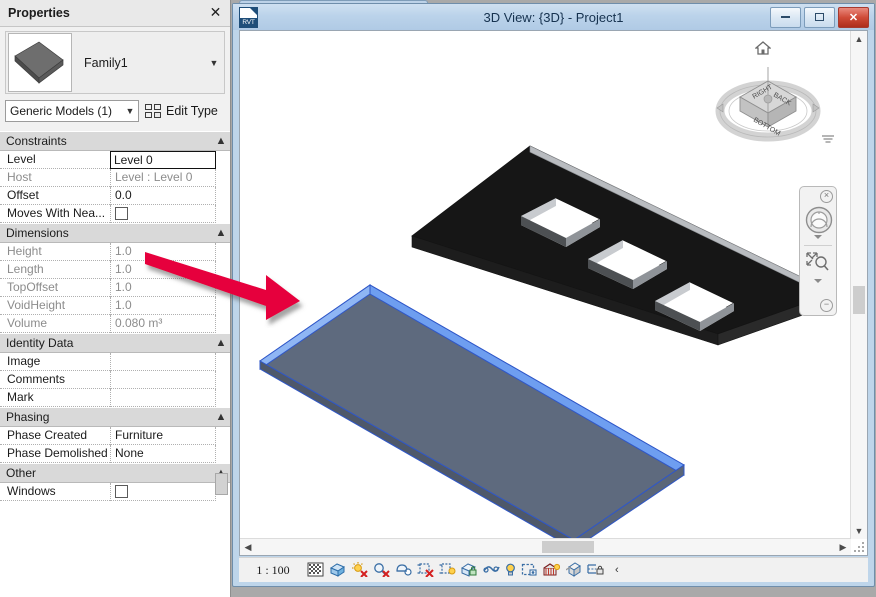  I want to click on parameter-row: Mark, so click(115, 398).